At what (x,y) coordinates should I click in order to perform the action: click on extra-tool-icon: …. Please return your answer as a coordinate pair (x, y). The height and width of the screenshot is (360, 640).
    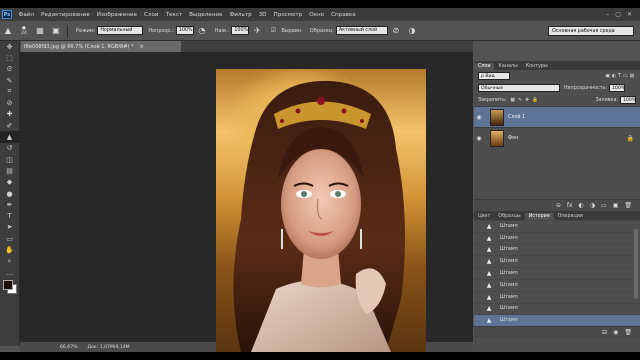
    Looking at the image, I should click on (9, 272).